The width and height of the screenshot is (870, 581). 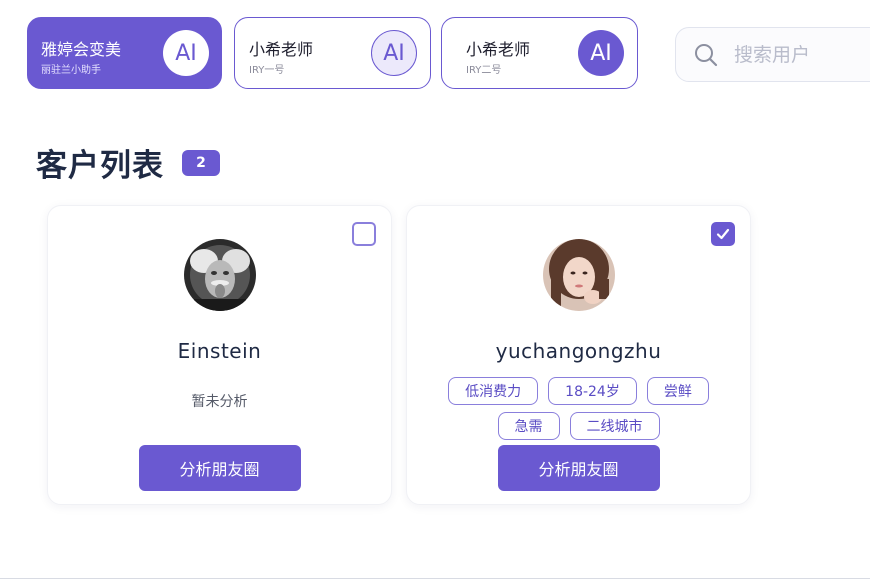 I want to click on account-subtitle: IRY二号, so click(x=484, y=70).